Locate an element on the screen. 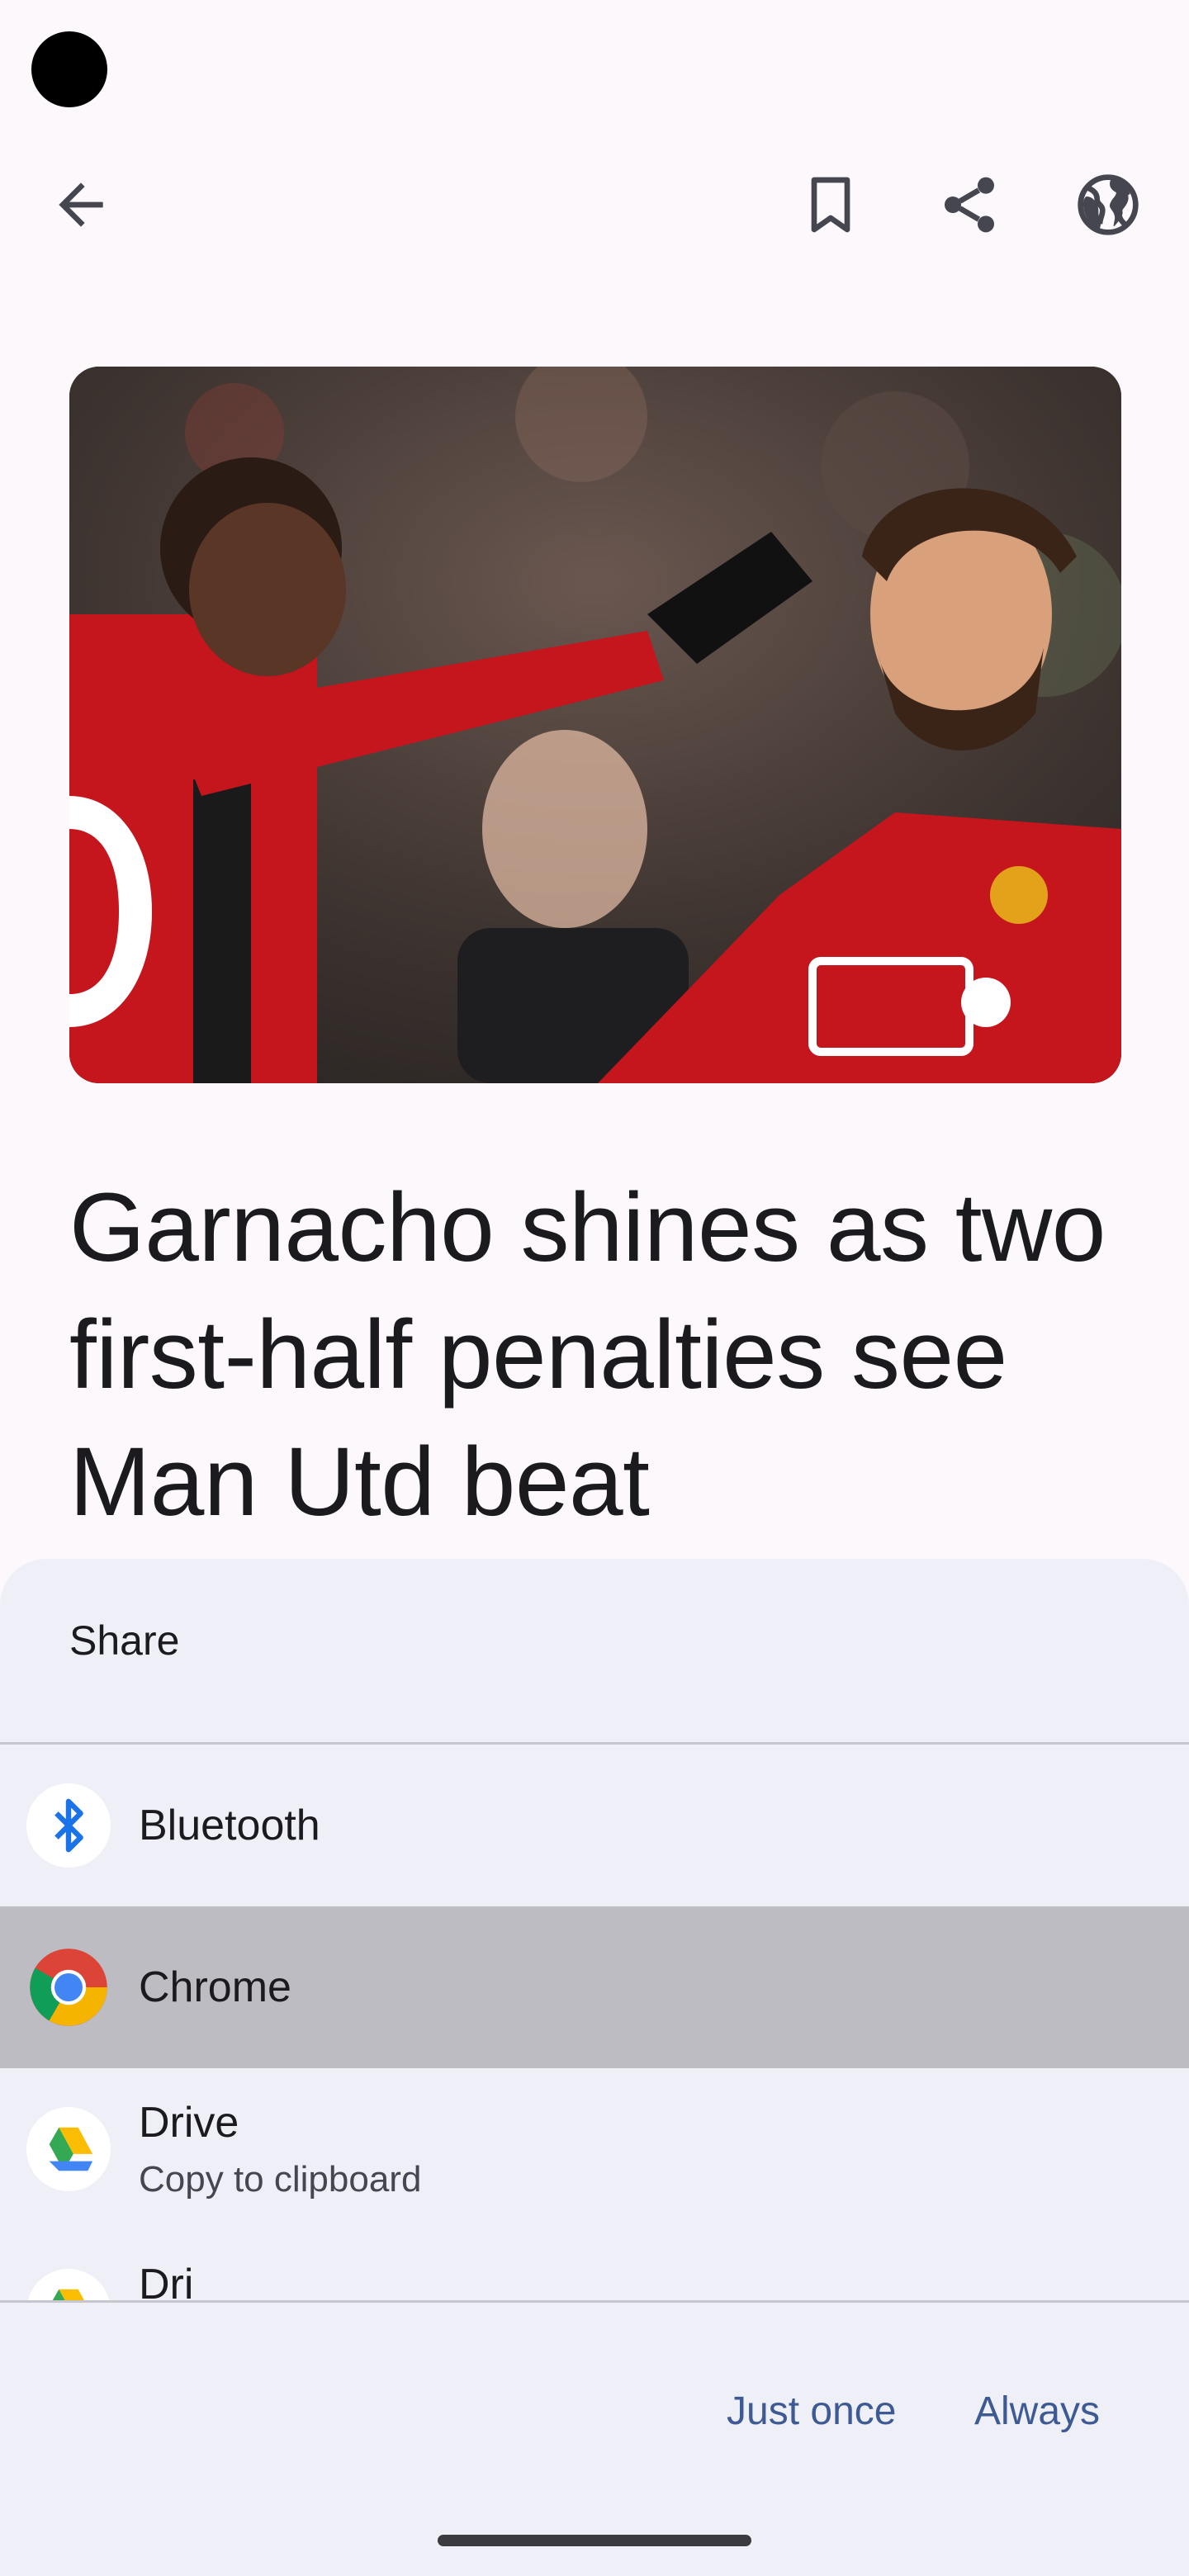  just-once-button: Just once is located at coordinates (811, 2410).